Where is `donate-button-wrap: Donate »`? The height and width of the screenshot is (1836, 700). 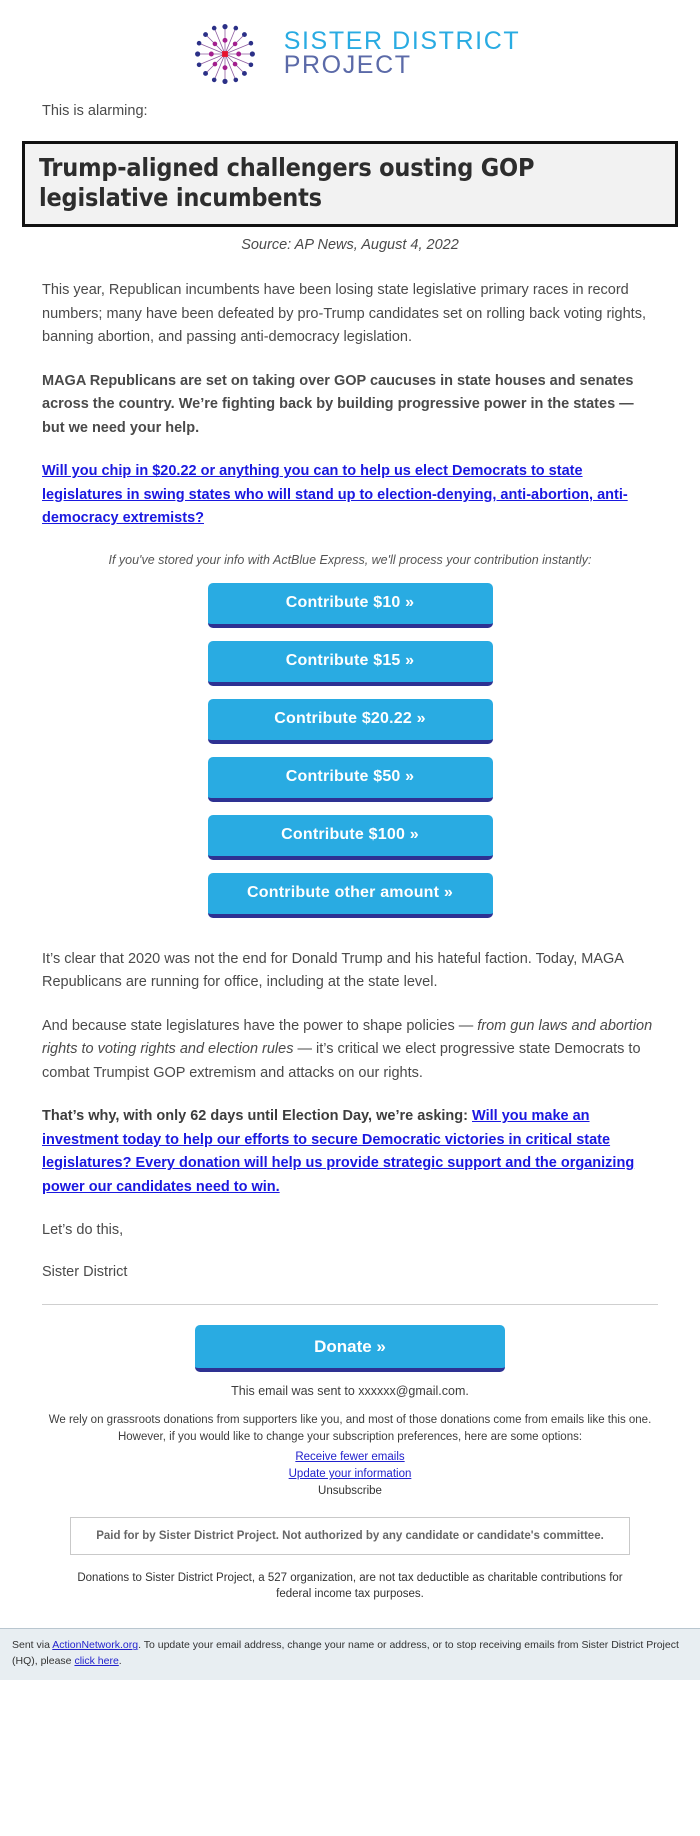
donate-button-wrap: Donate » is located at coordinates (350, 1349).